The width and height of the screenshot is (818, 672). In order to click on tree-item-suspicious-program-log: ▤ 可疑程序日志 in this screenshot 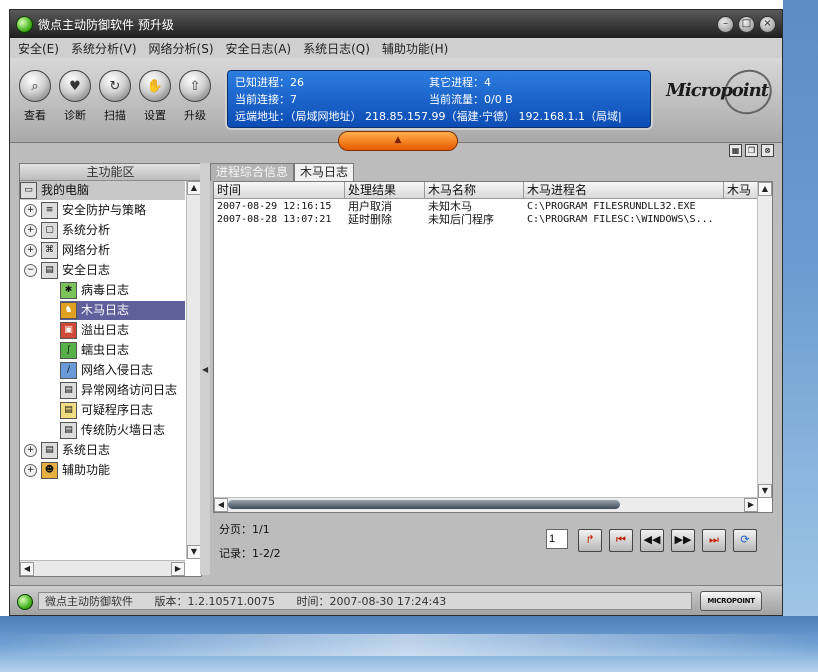, I will do `click(106, 410)`.